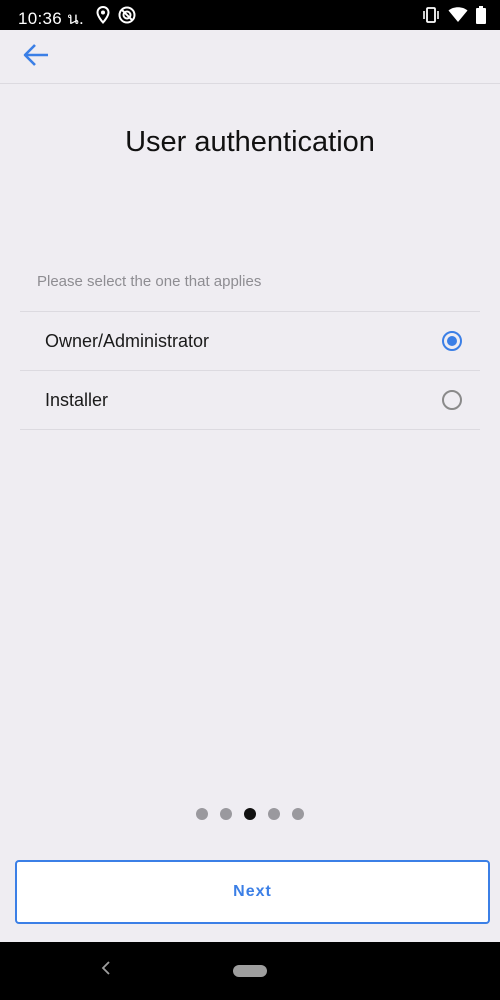 This screenshot has width=500, height=1000. I want to click on radio-unselected-icon, so click(452, 400).